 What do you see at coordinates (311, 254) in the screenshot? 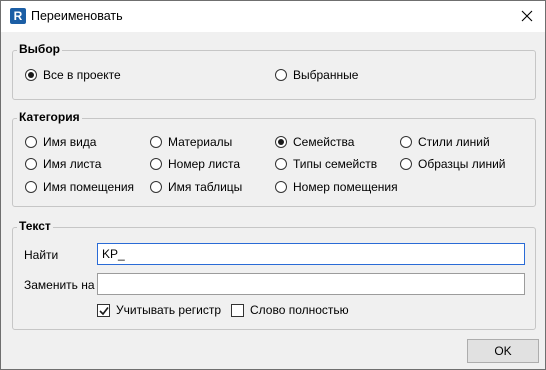
I see `find-input: KP_` at bounding box center [311, 254].